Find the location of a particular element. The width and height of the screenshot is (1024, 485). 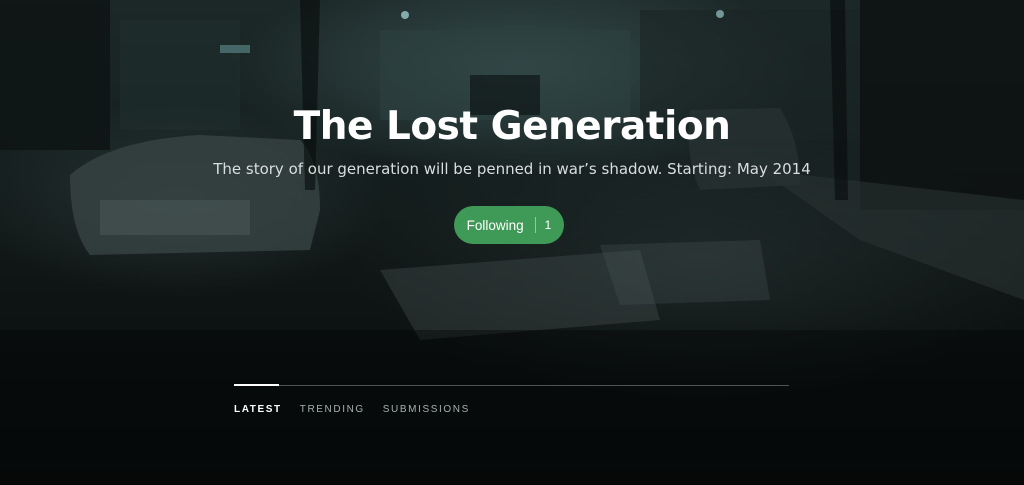

tabs-divider is located at coordinates (511, 385).